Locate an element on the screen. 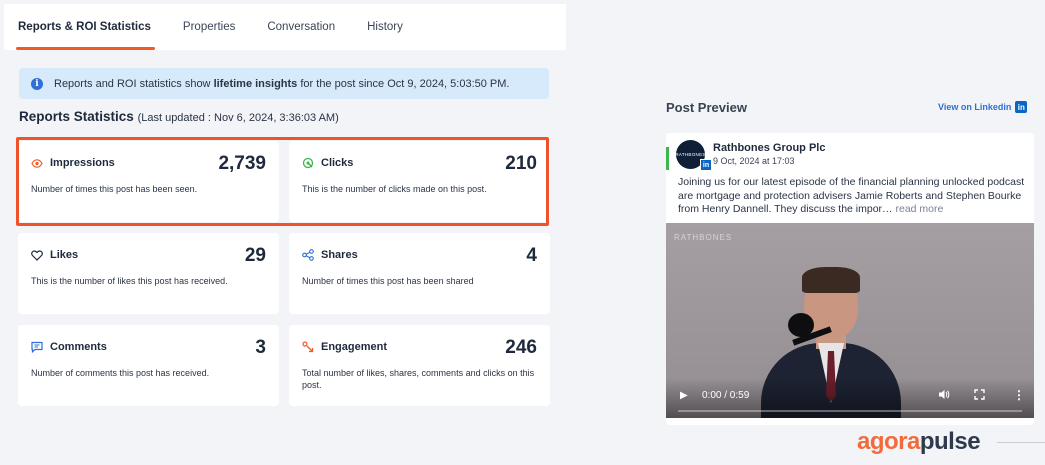 The height and width of the screenshot is (465, 1045). video-progress-bar is located at coordinates (850, 411).